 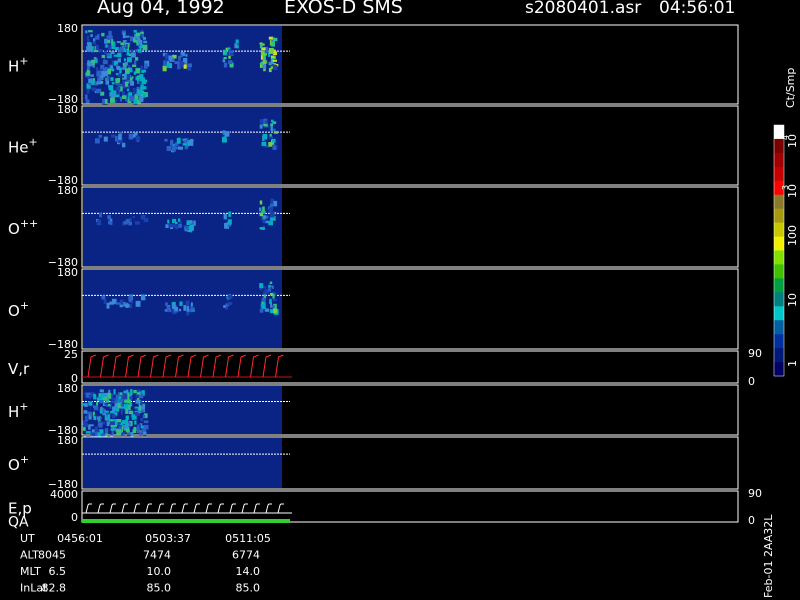 I want to click on footer-value: 0456:01, so click(x=80, y=538).